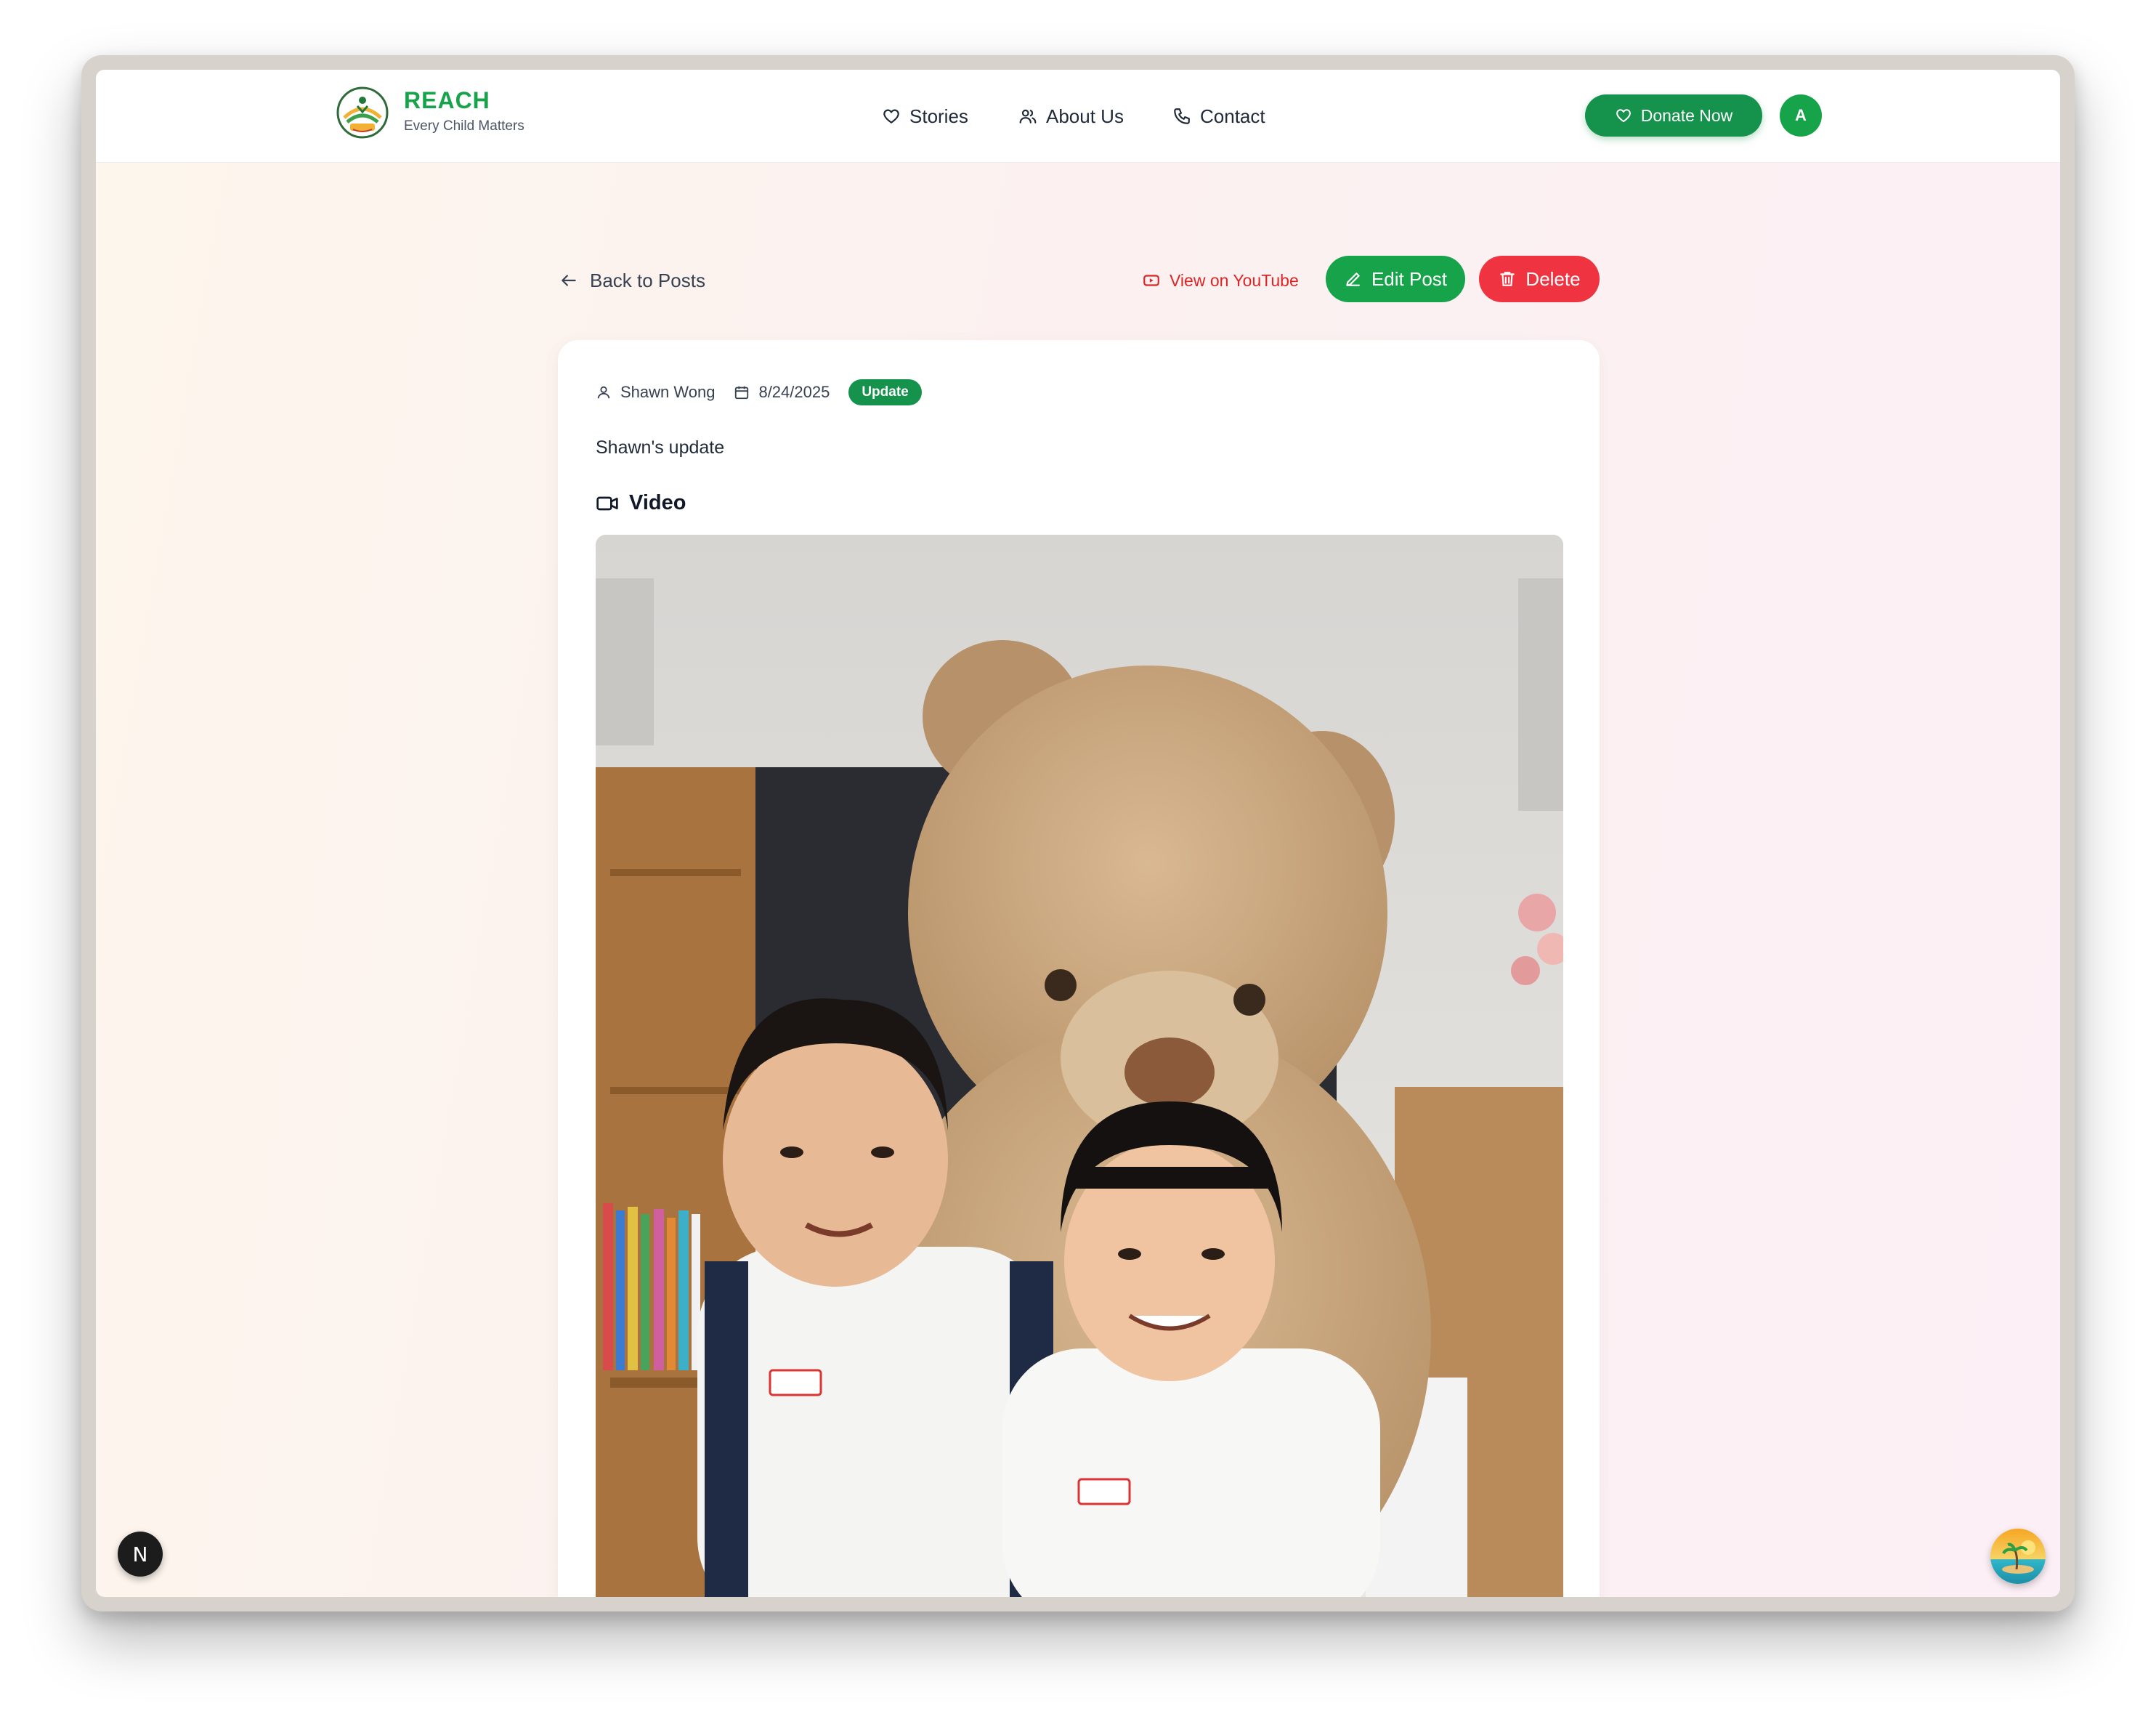  What do you see at coordinates (660, 447) in the screenshot?
I see `post-description: Shawn's update` at bounding box center [660, 447].